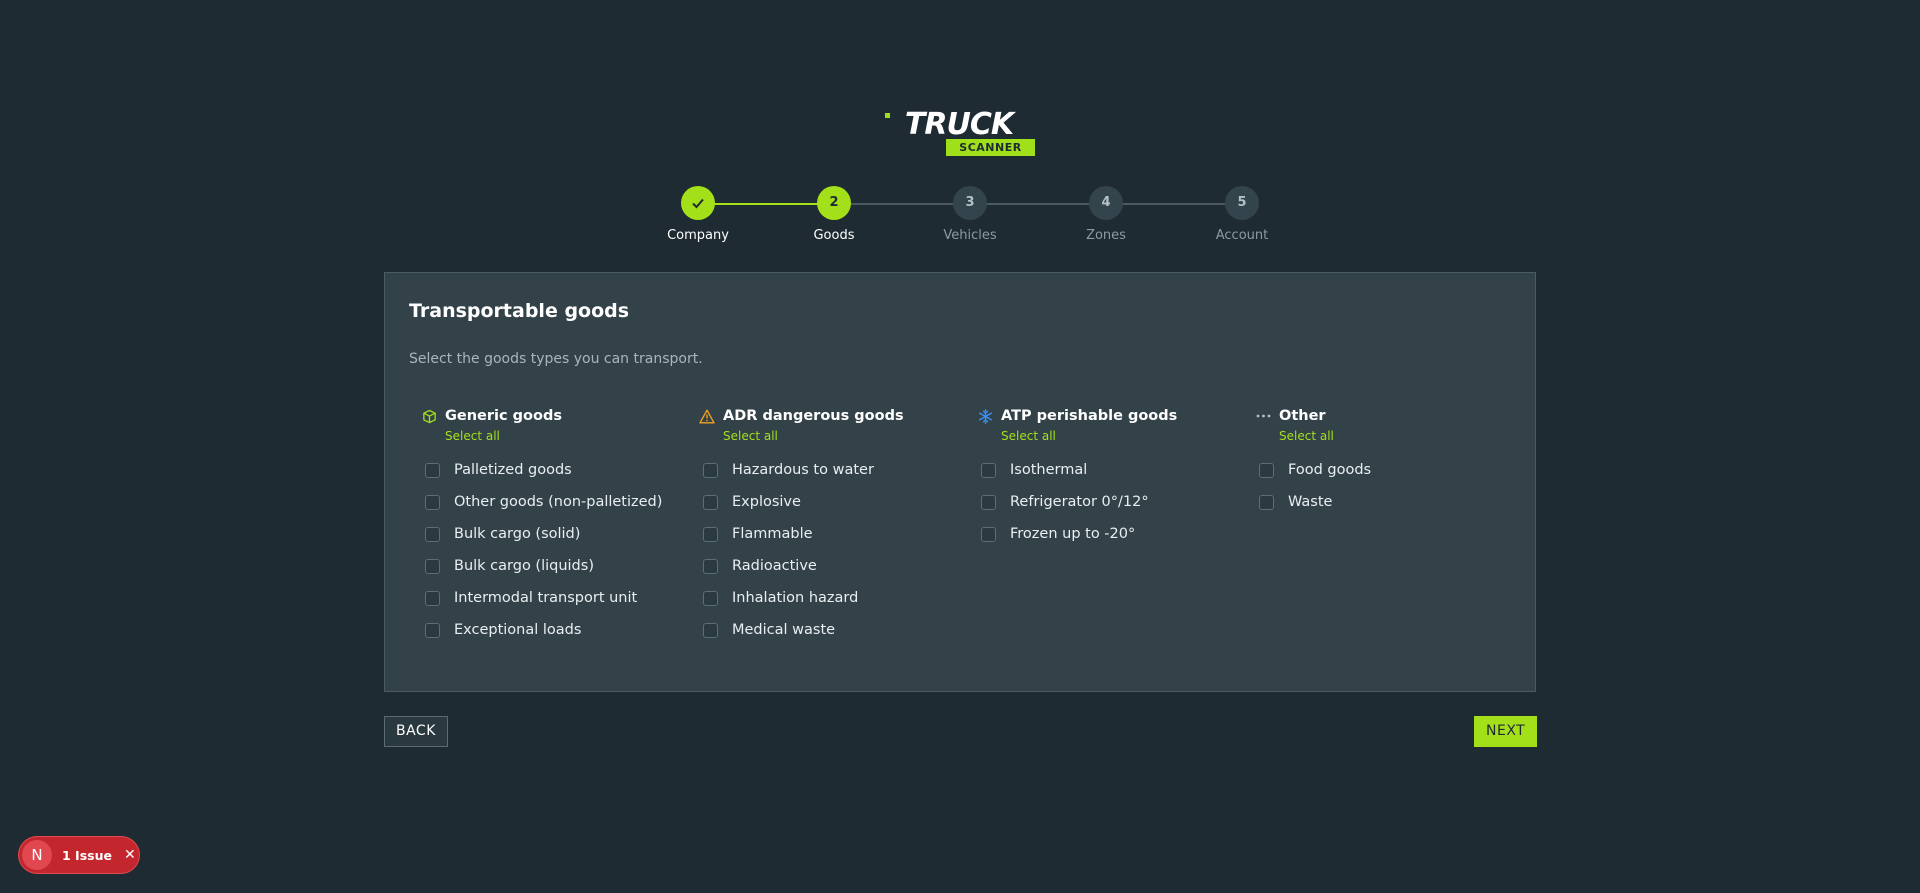  What do you see at coordinates (829, 534) in the screenshot?
I see `option-flammable: Flammable` at bounding box center [829, 534].